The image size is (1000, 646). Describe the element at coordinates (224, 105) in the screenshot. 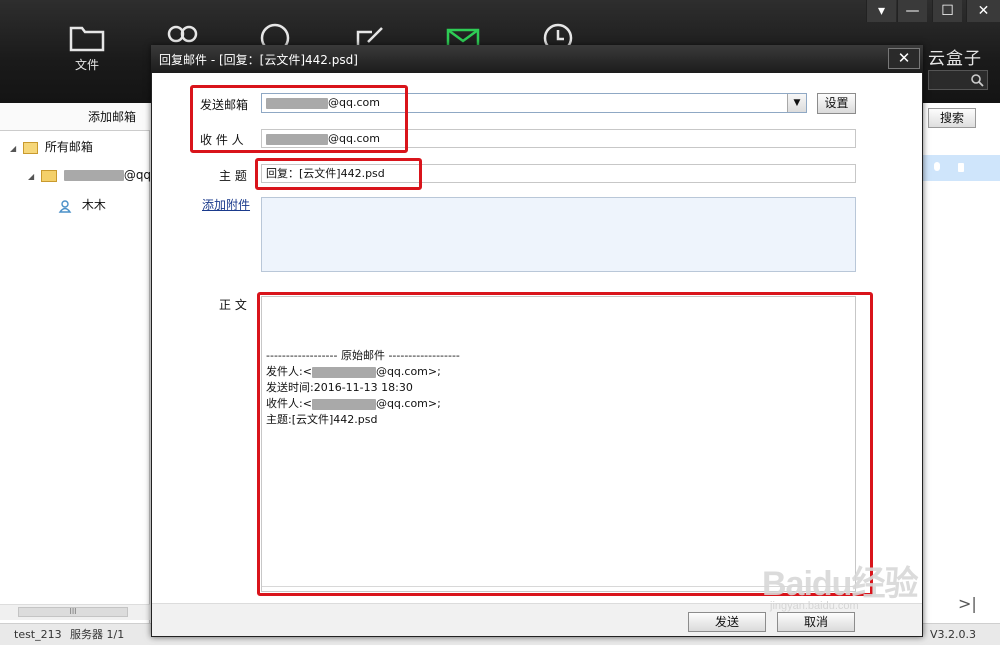

I see `from-label: 发送邮箱` at that location.